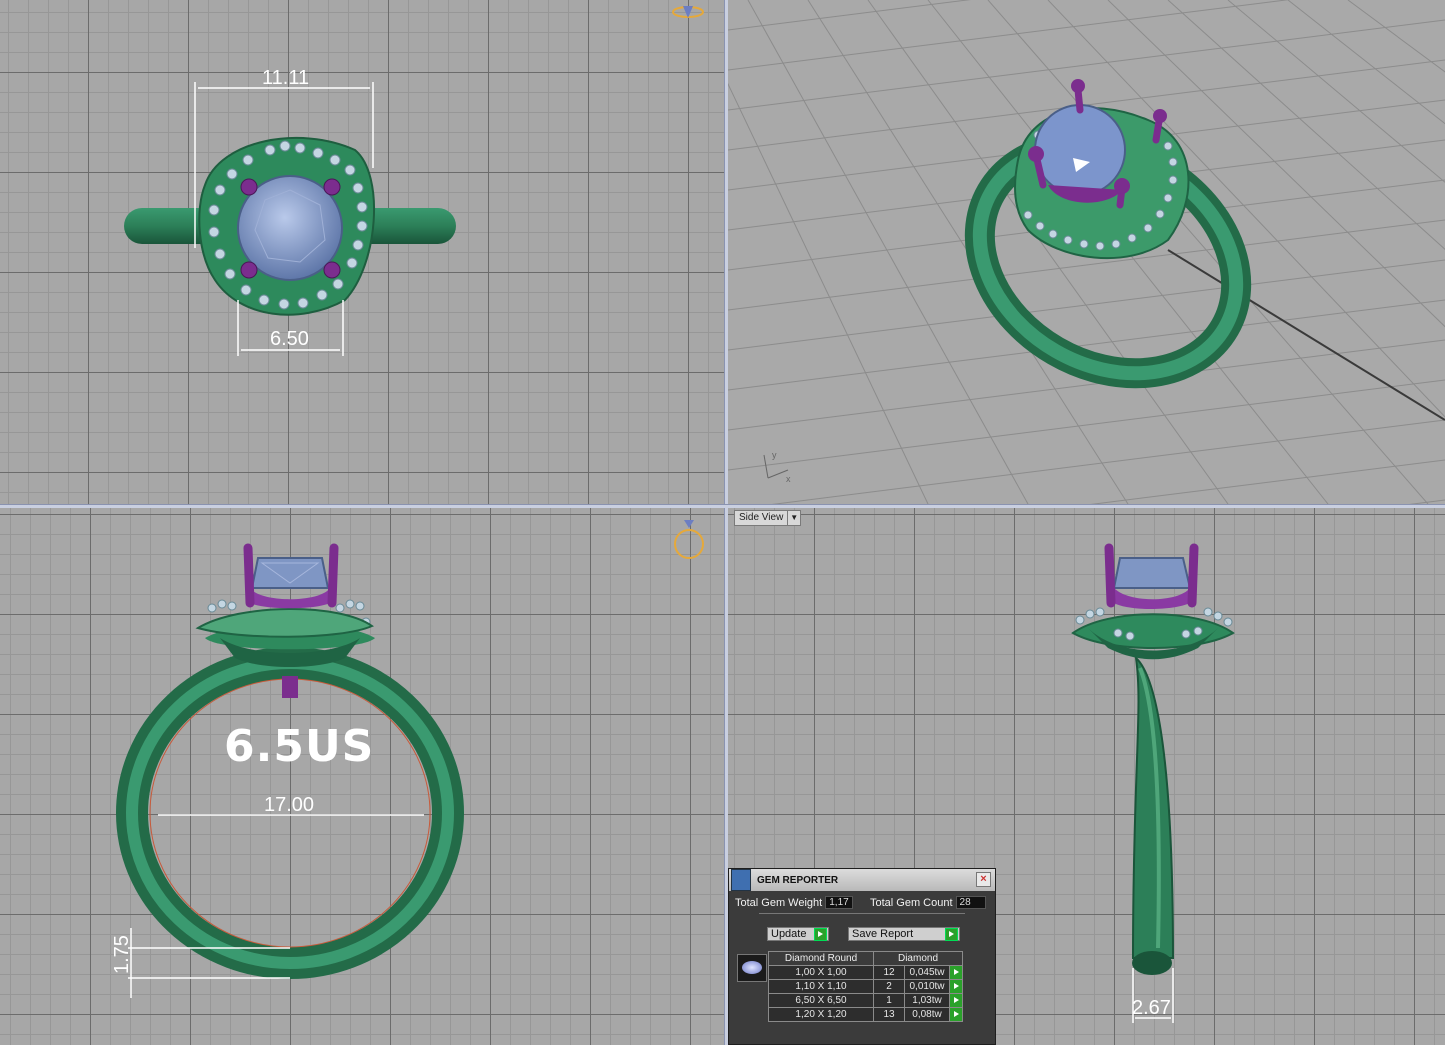  Describe the element at coordinates (122, 954) in the screenshot. I see `dim-band-thickness: 1.75` at that location.